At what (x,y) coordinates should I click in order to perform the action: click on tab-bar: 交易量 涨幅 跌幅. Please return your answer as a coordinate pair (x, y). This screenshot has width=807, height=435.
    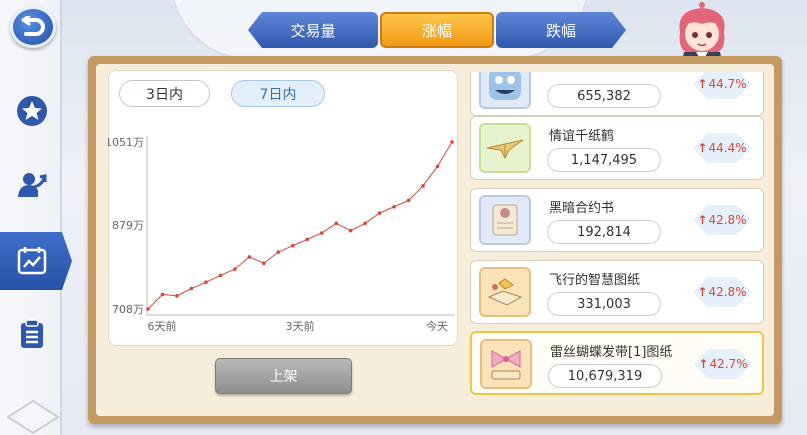
    Looking at the image, I should click on (437, 30).